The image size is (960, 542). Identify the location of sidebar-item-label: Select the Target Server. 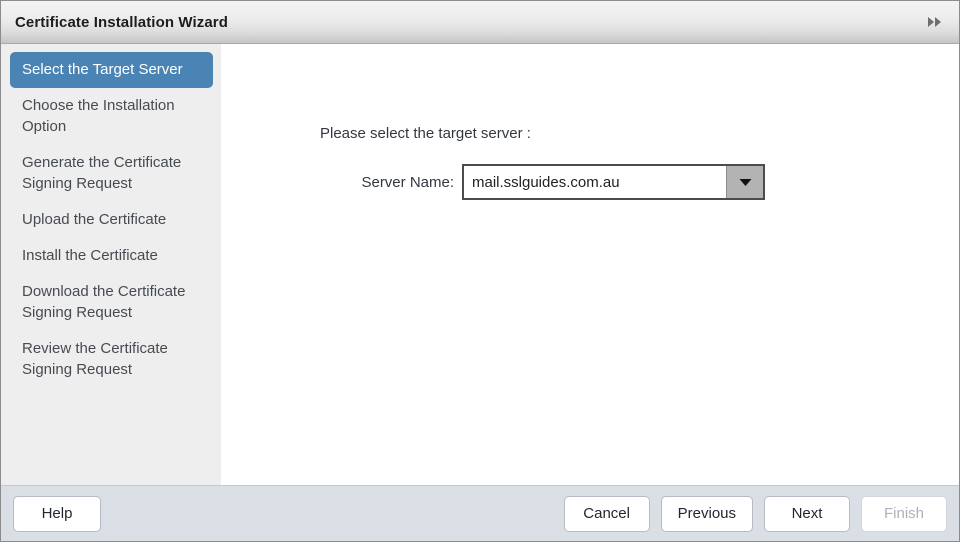
(102, 69).